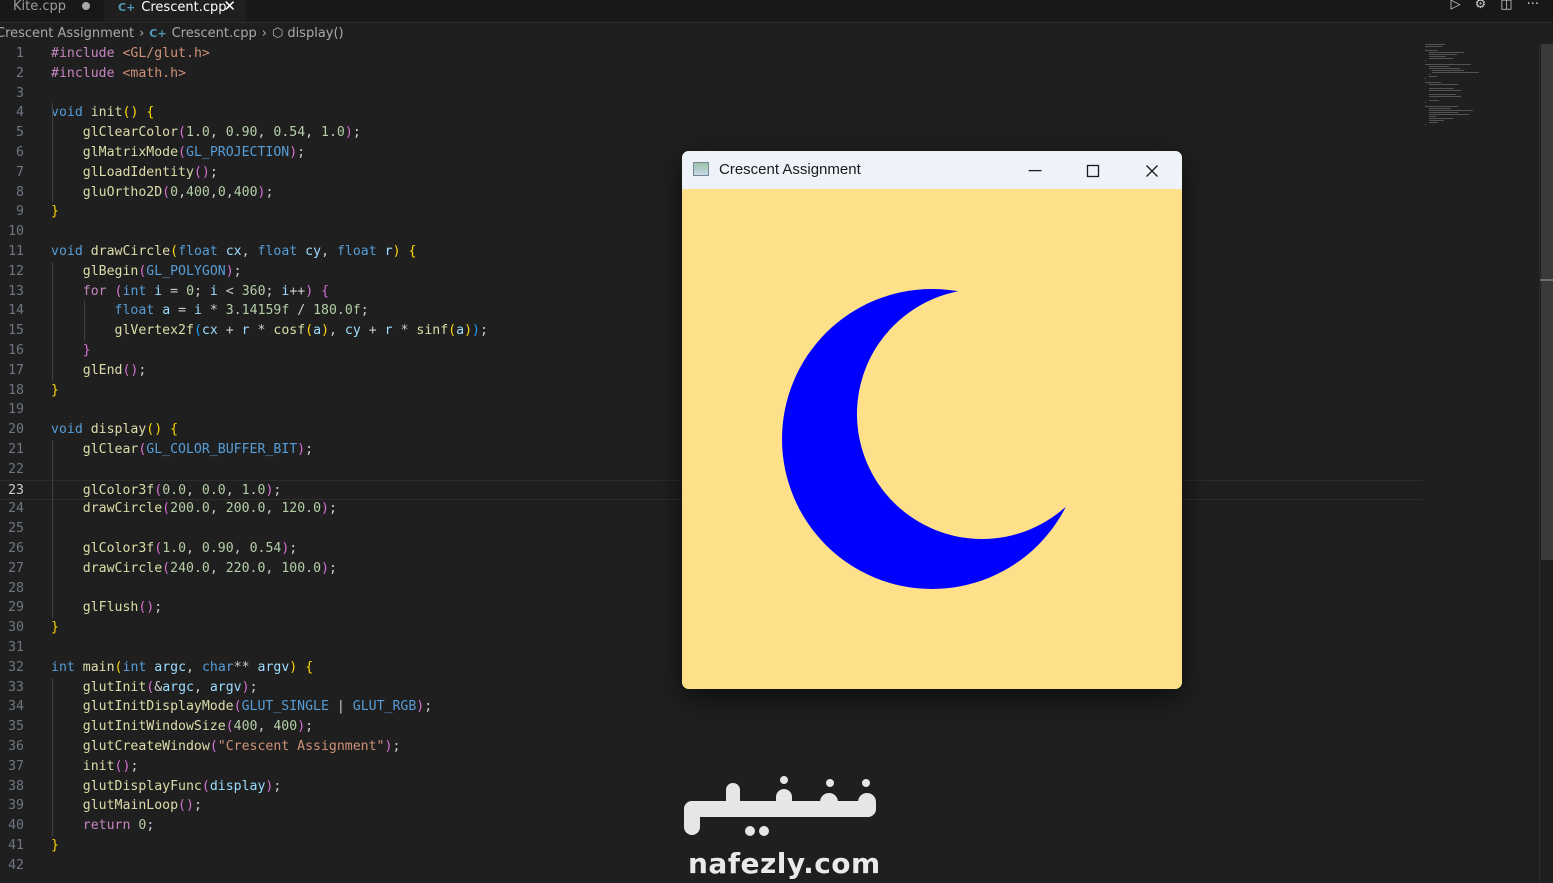  Describe the element at coordinates (122, 608) in the screenshot. I see `code-text: glFlush();` at that location.